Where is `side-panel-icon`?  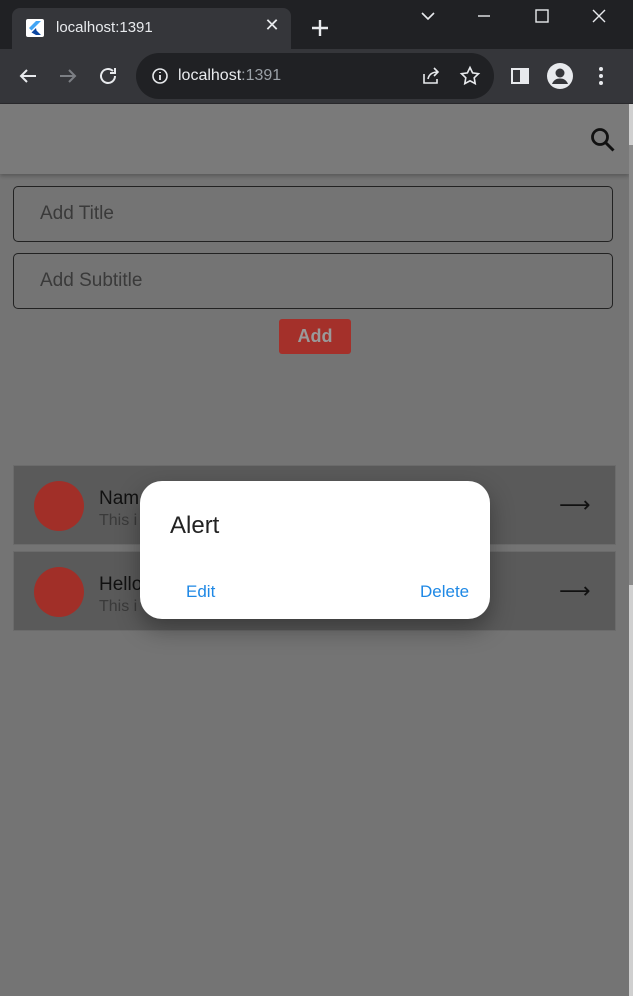
side-panel-icon is located at coordinates (520, 76).